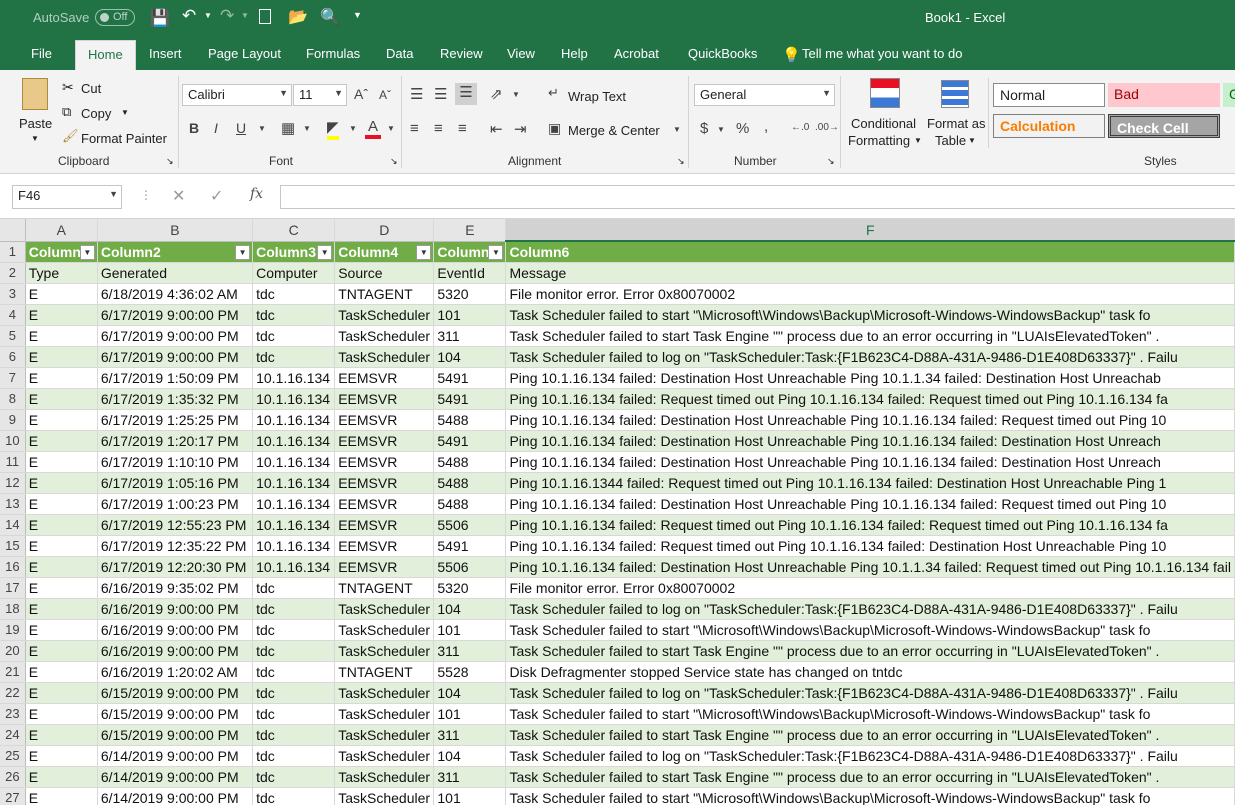 The width and height of the screenshot is (1235, 805). Describe the element at coordinates (333, 129) in the screenshot. I see `fill-color-icon: ◤` at that location.